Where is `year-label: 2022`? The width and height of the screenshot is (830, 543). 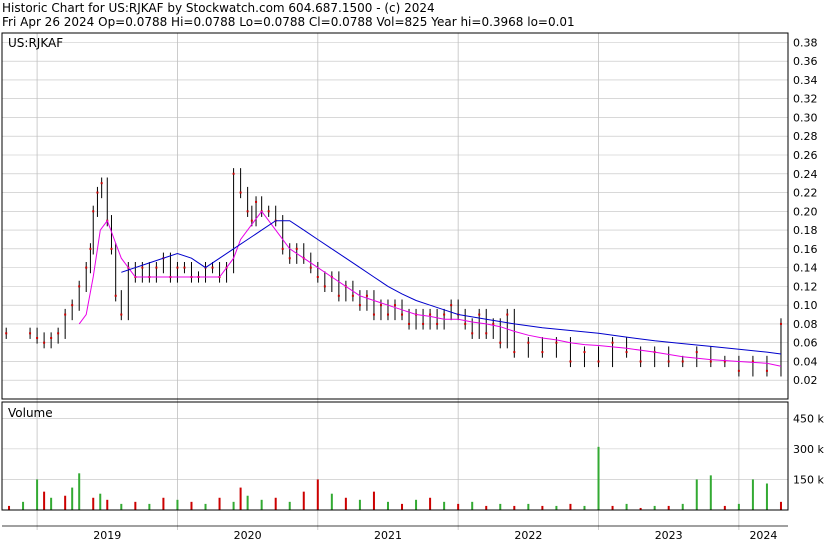 year-label: 2022 is located at coordinates (528, 535).